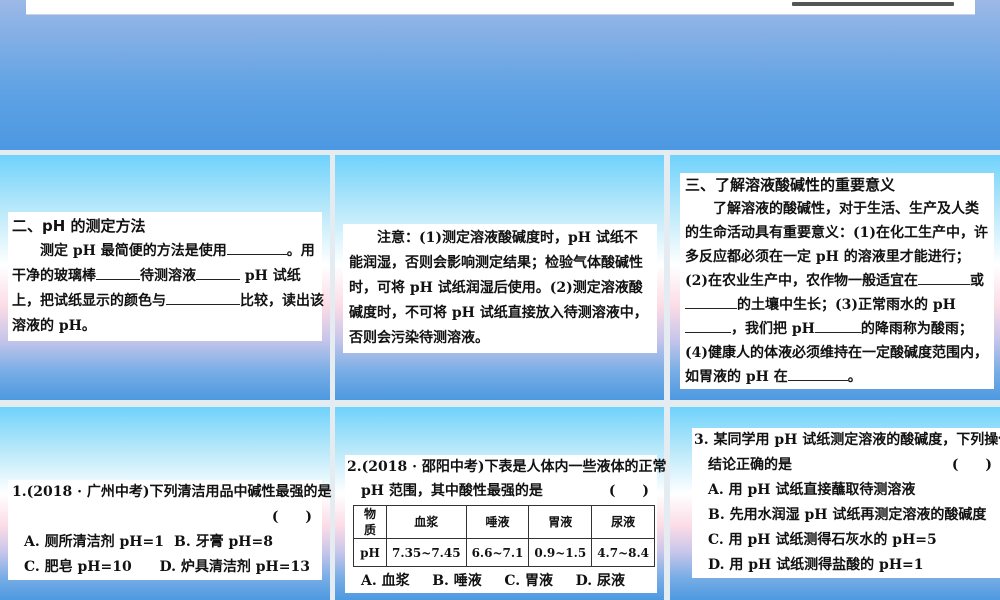  Describe the element at coordinates (370, 552) in the screenshot. I see `table-cell: pH` at that location.